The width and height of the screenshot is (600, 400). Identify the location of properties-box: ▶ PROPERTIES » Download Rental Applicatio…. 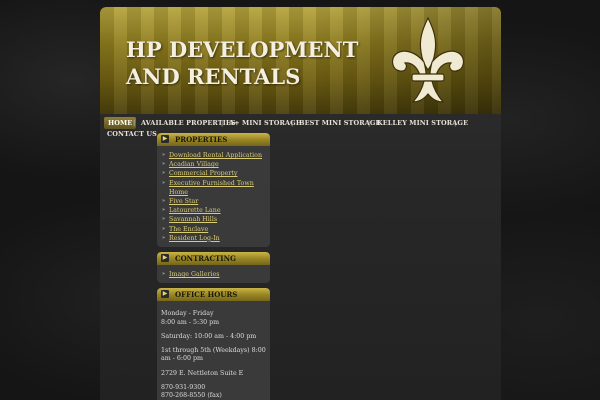
(213, 190).